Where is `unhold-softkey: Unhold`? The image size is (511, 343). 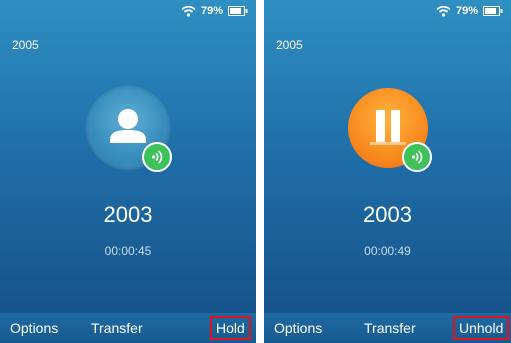
unhold-softkey: Unhold is located at coordinates (481, 328).